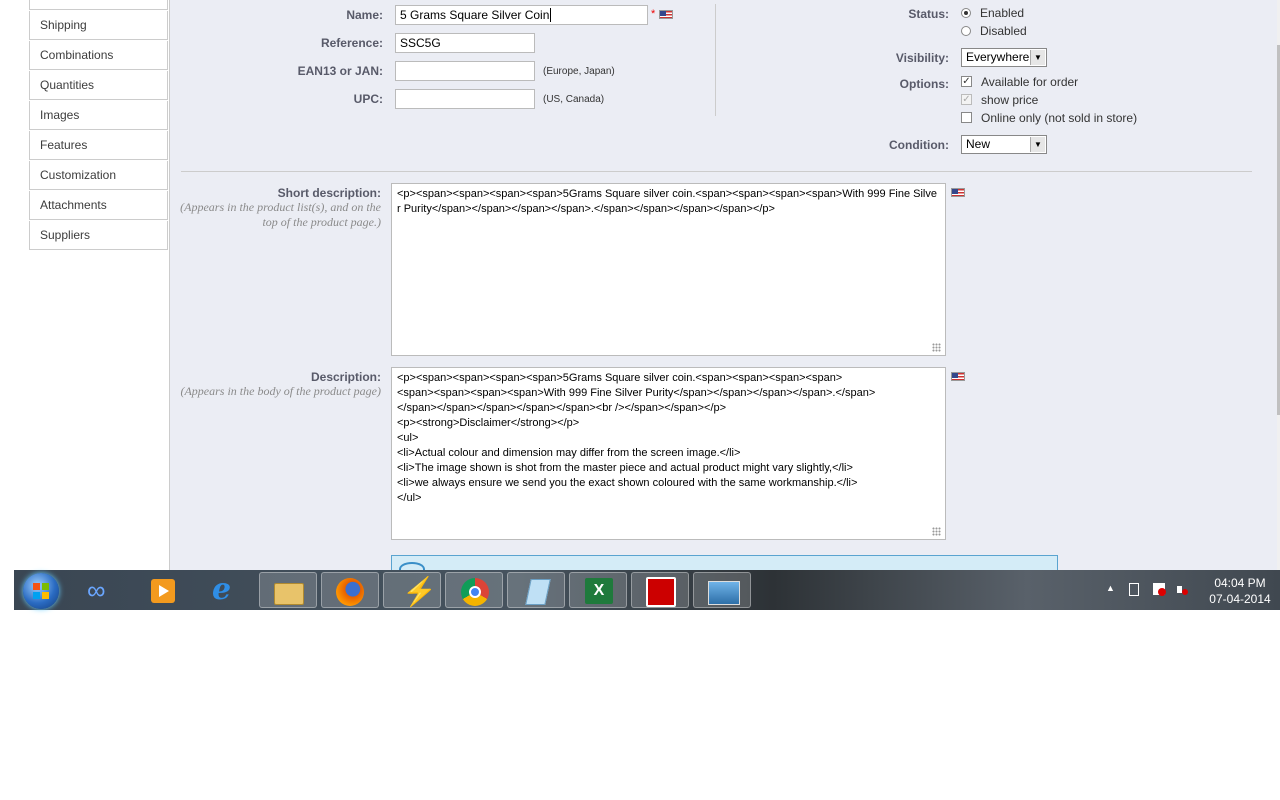 This screenshot has height=800, width=1280. I want to click on section-separator, so click(716, 171).